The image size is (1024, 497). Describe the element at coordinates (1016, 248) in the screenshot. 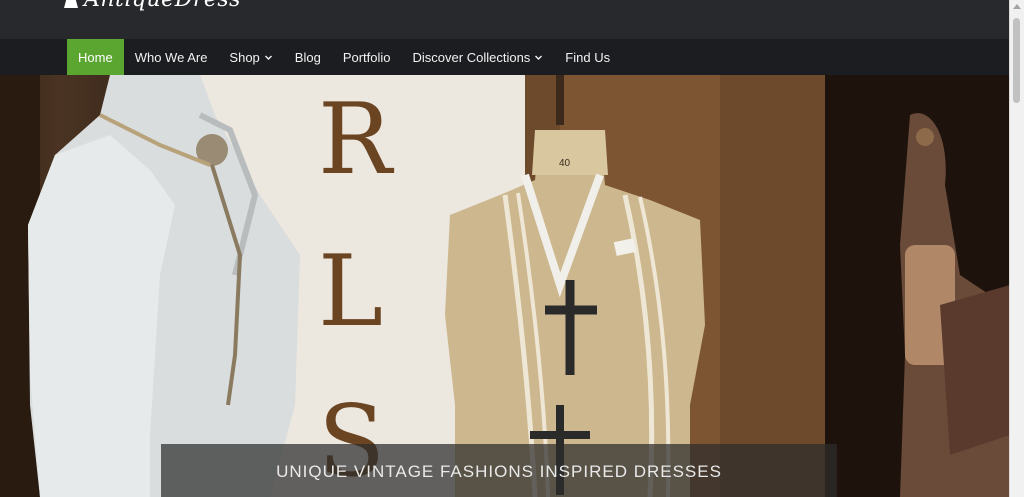

I see `page-scrollbar` at that location.